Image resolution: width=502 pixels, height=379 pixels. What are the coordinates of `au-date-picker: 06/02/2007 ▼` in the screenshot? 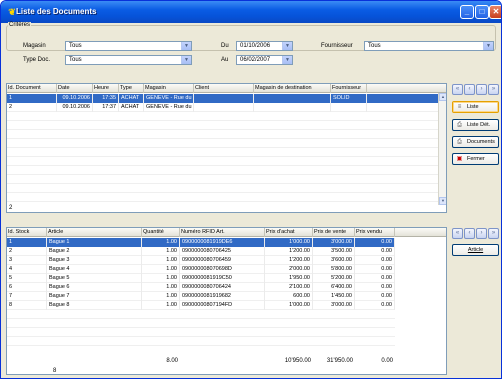 It's located at (264, 60).